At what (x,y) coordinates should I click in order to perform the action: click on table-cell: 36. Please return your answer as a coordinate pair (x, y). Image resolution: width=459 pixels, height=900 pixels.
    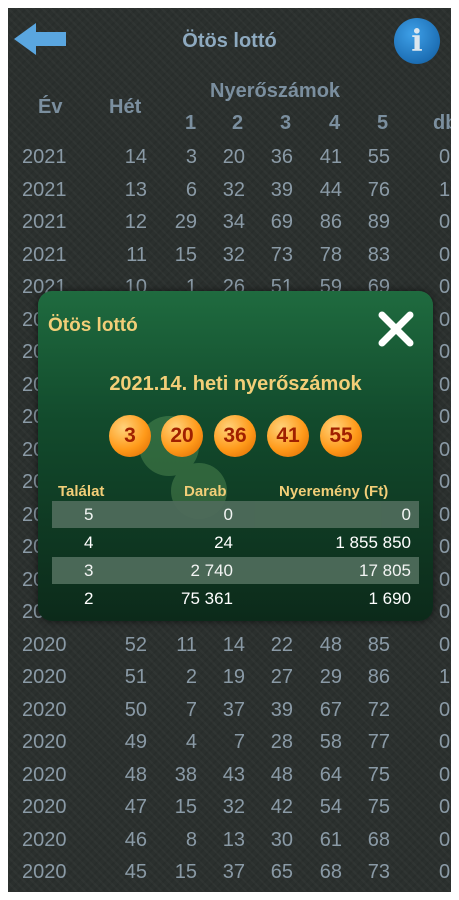
    Looking at the image, I should click on (281, 157).